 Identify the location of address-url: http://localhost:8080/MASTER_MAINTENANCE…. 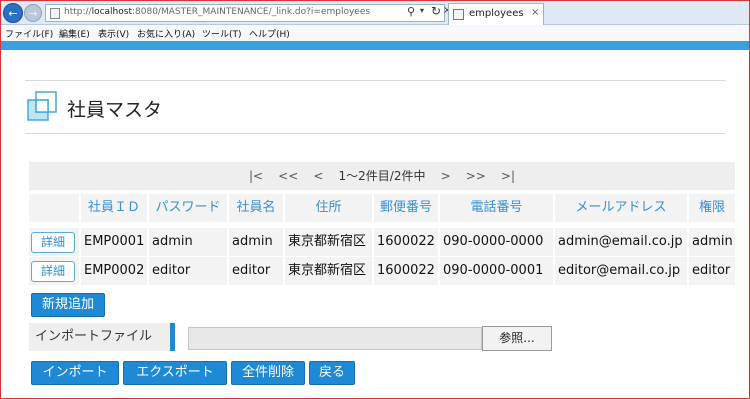
(217, 12).